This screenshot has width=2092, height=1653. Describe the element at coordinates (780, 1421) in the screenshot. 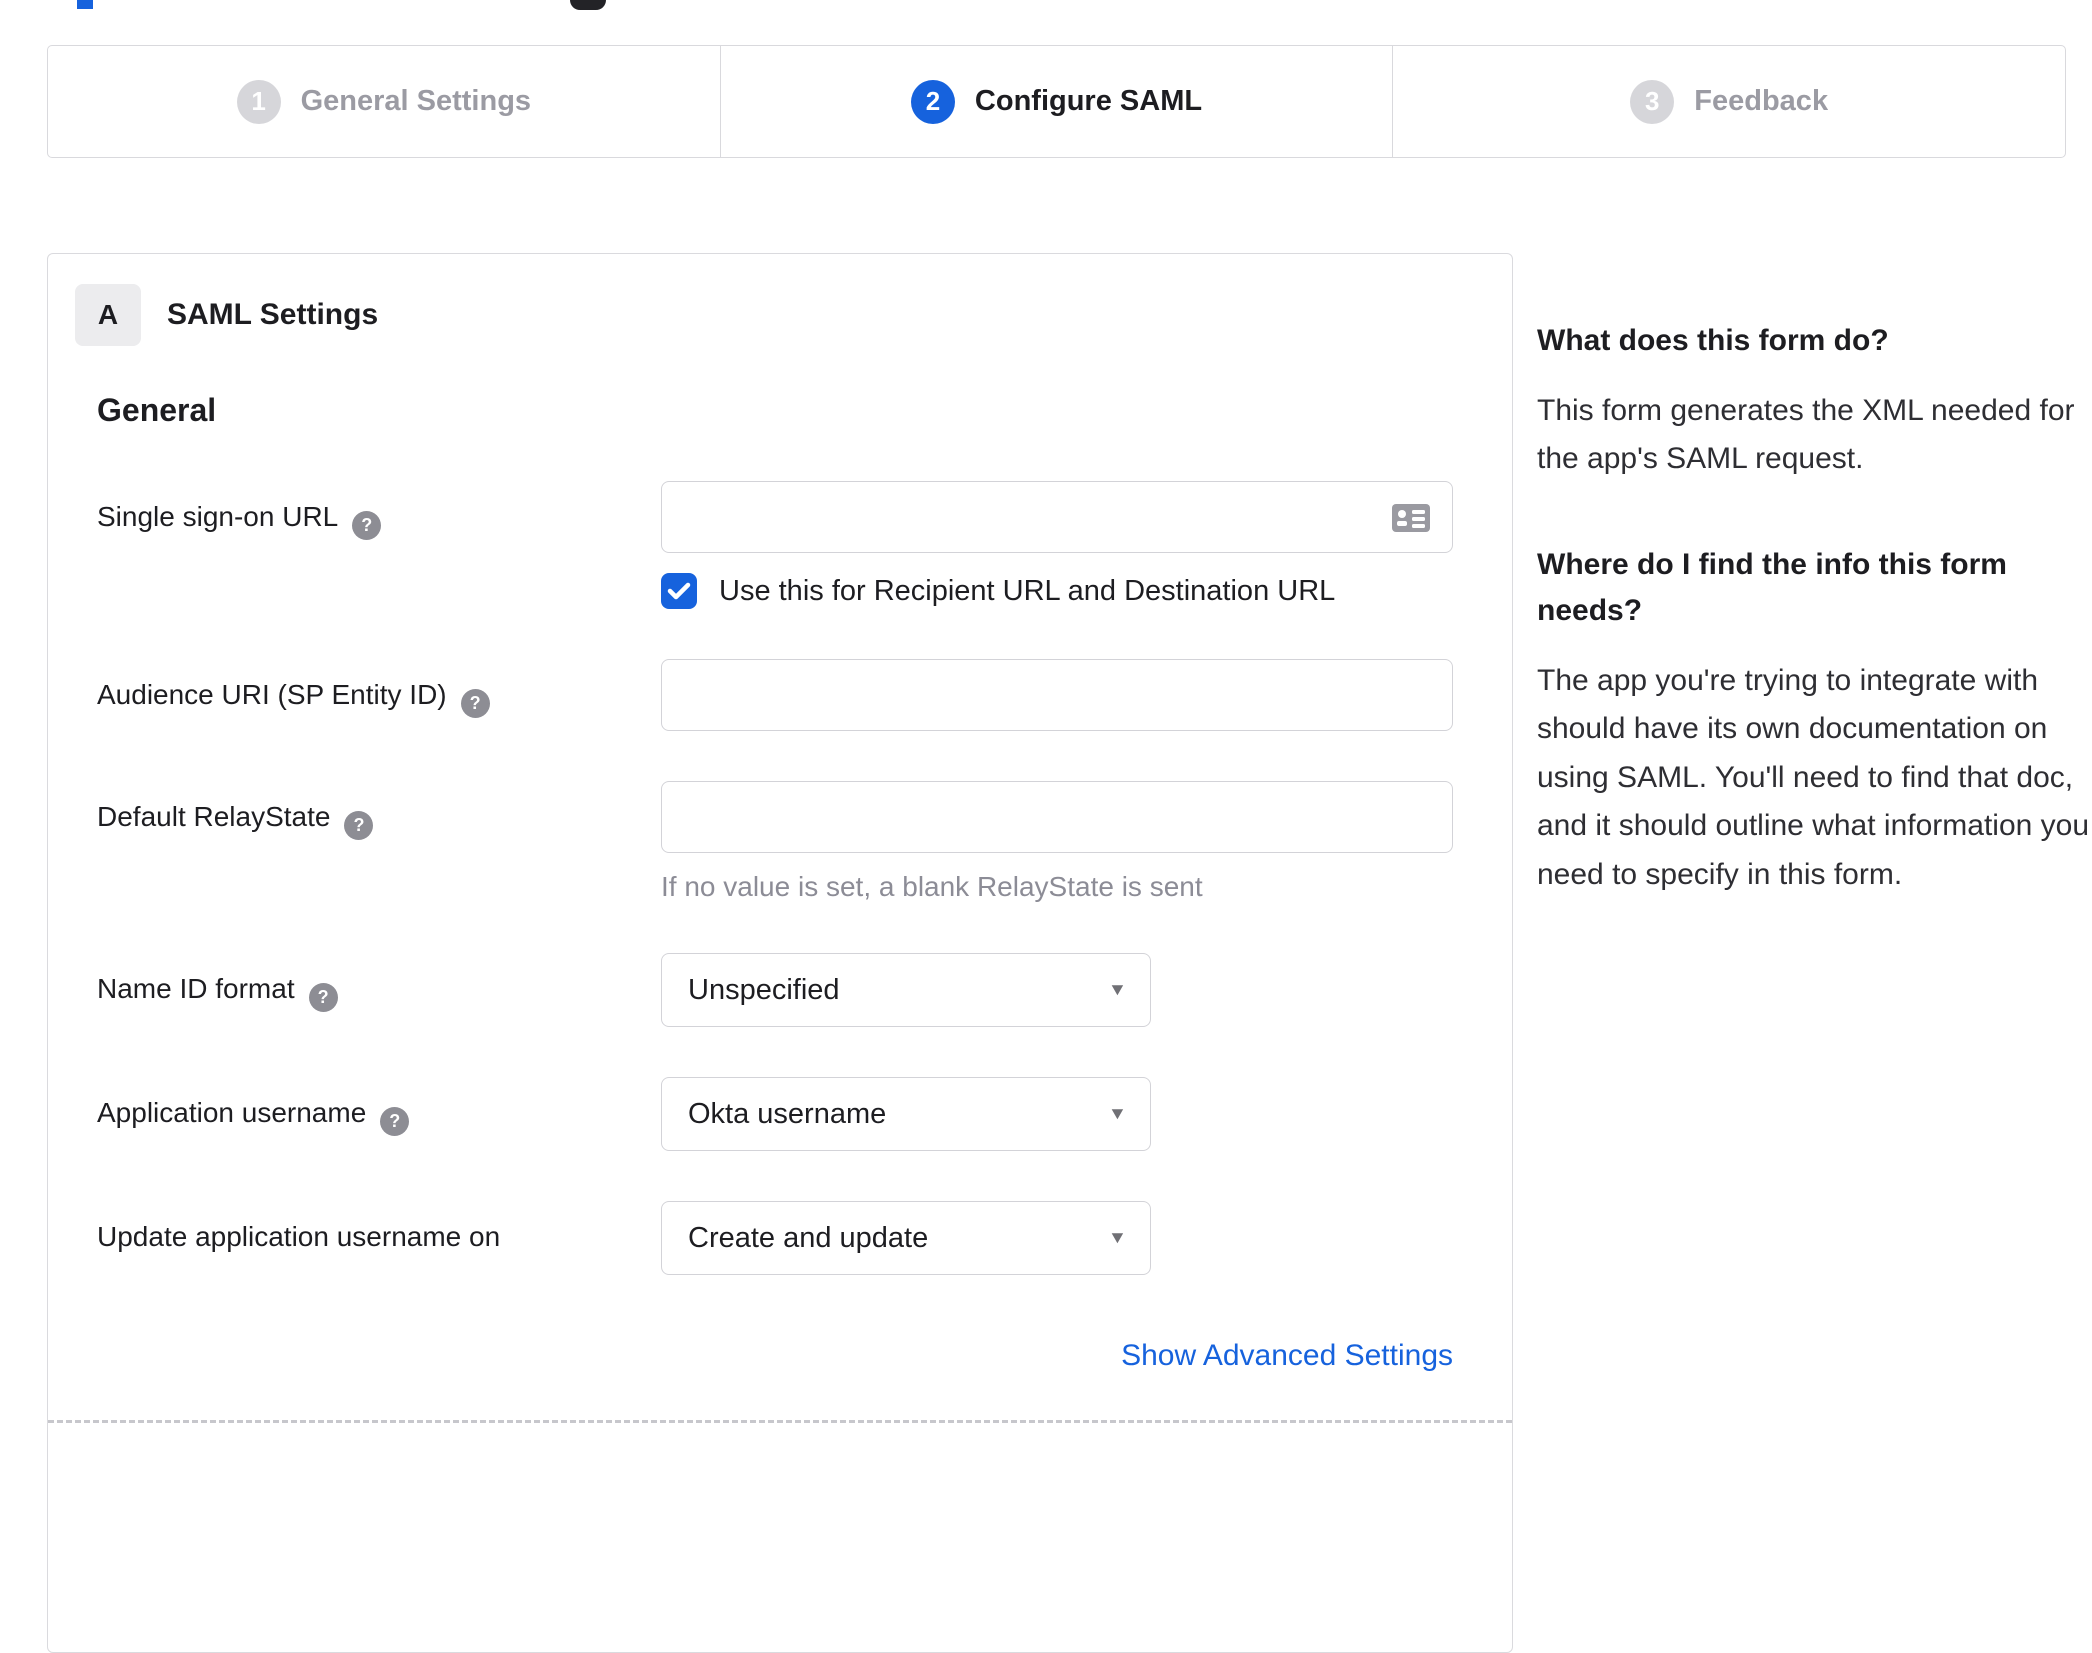

I see `section-dashed-divider` at that location.